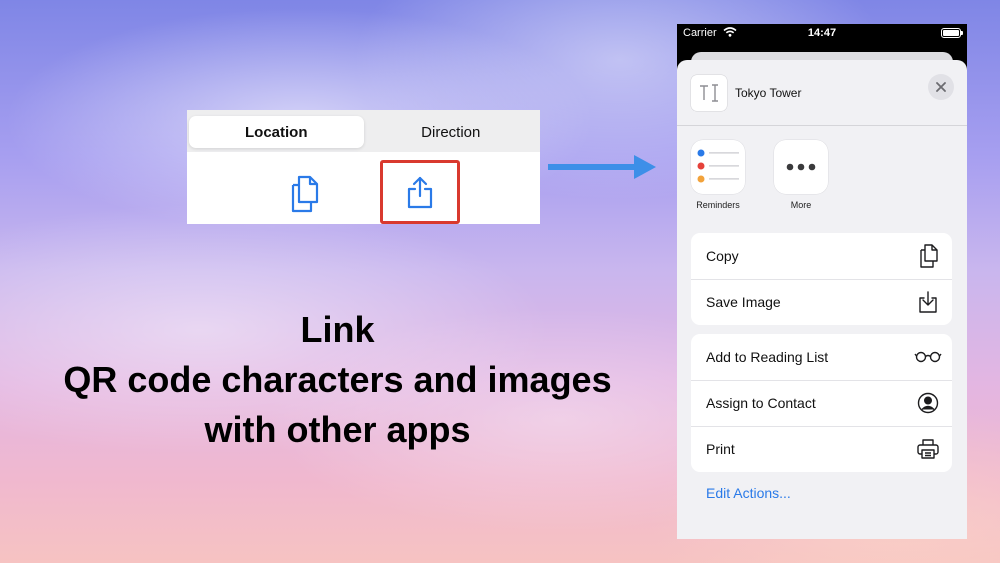 The width and height of the screenshot is (1000, 563). Describe the element at coordinates (928, 256) in the screenshot. I see `copy-icon` at that location.